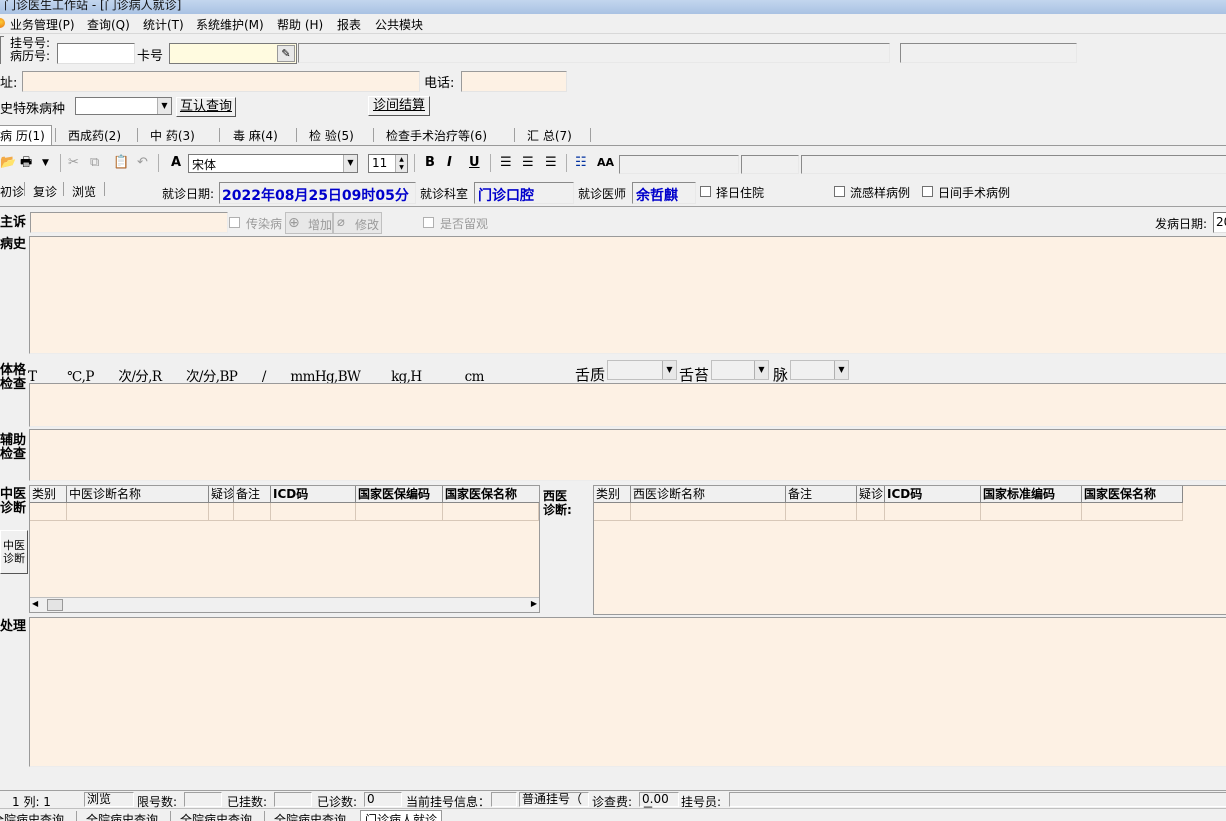 This screenshot has width=1226, height=821. What do you see at coordinates (399, 24) in the screenshot?
I see `menu-public: 公共模块` at bounding box center [399, 24].